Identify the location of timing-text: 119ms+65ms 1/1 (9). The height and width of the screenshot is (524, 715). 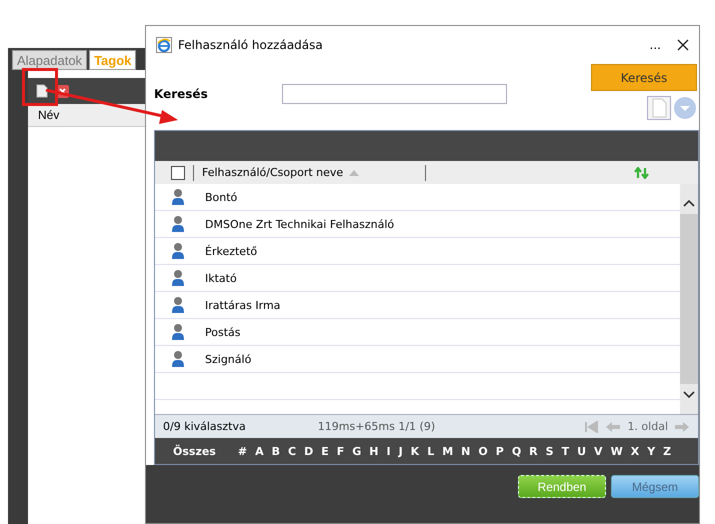
(377, 426).